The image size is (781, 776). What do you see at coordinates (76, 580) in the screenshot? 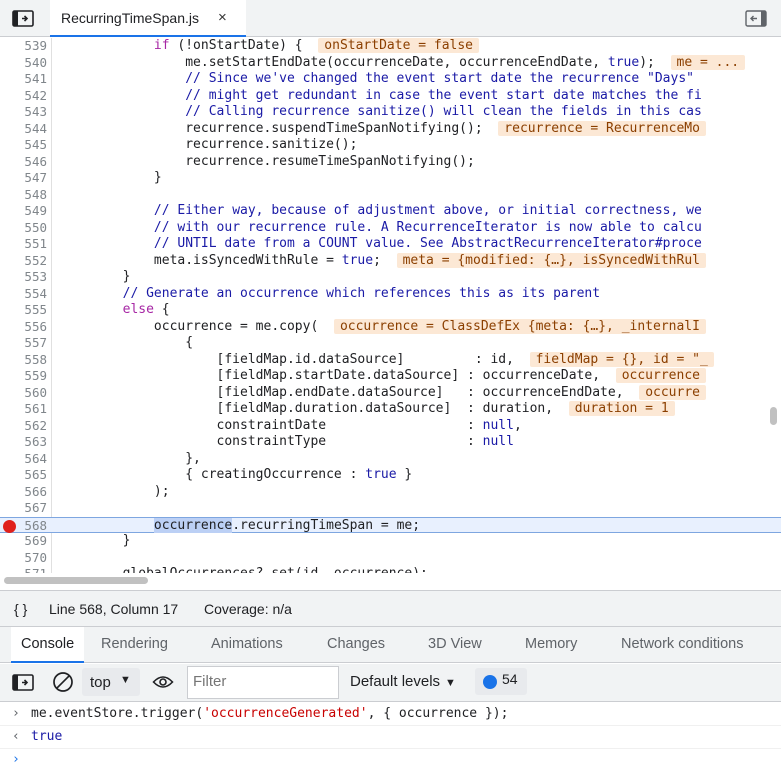
I see `horizontal-scrollbar` at bounding box center [76, 580].